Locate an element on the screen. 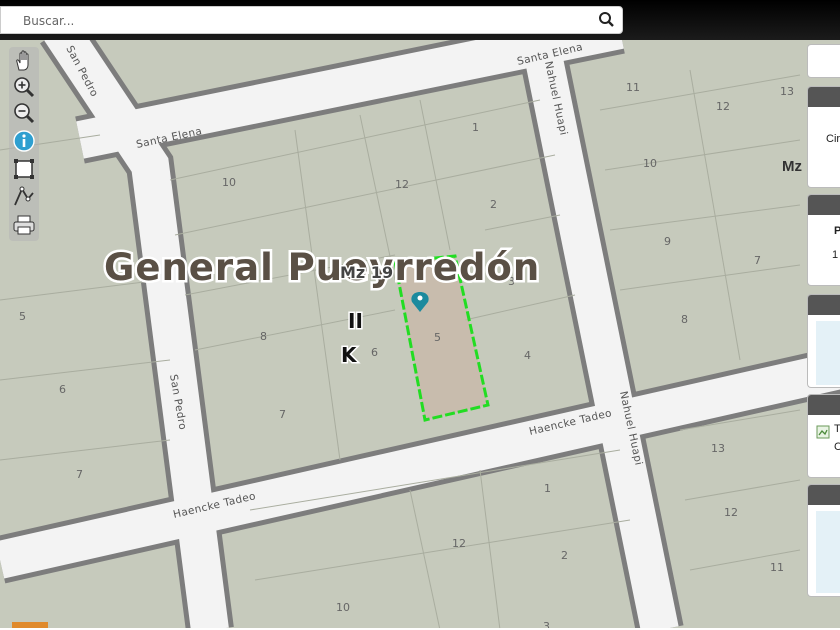  measure-tool is located at coordinates (24, 197).